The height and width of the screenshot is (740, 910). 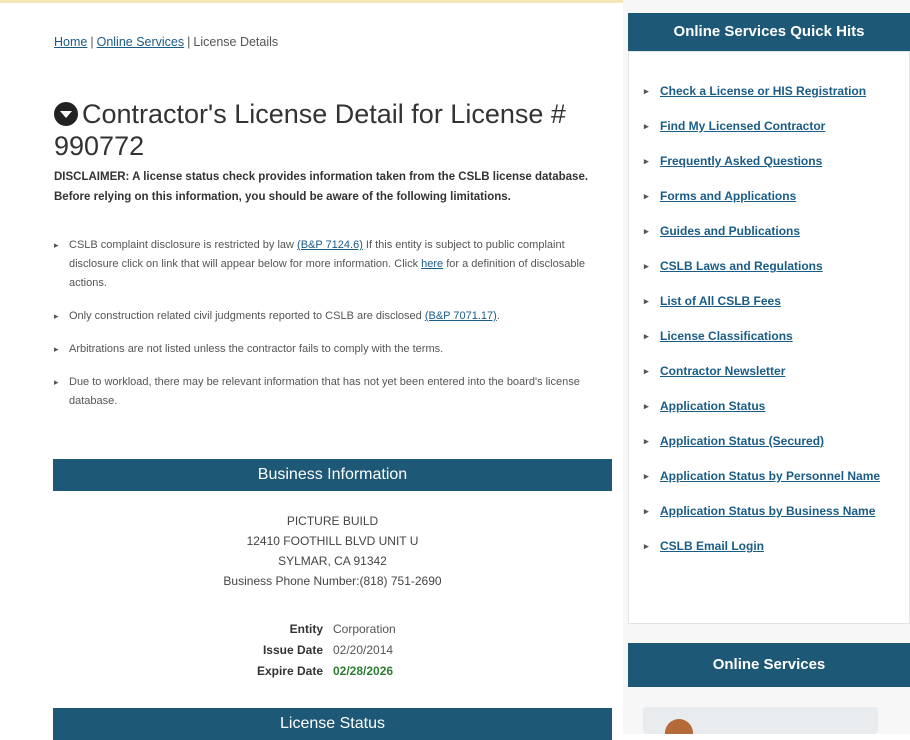 I want to click on breadcrumb: Home | Online Services | License Details, so click(x=166, y=42).